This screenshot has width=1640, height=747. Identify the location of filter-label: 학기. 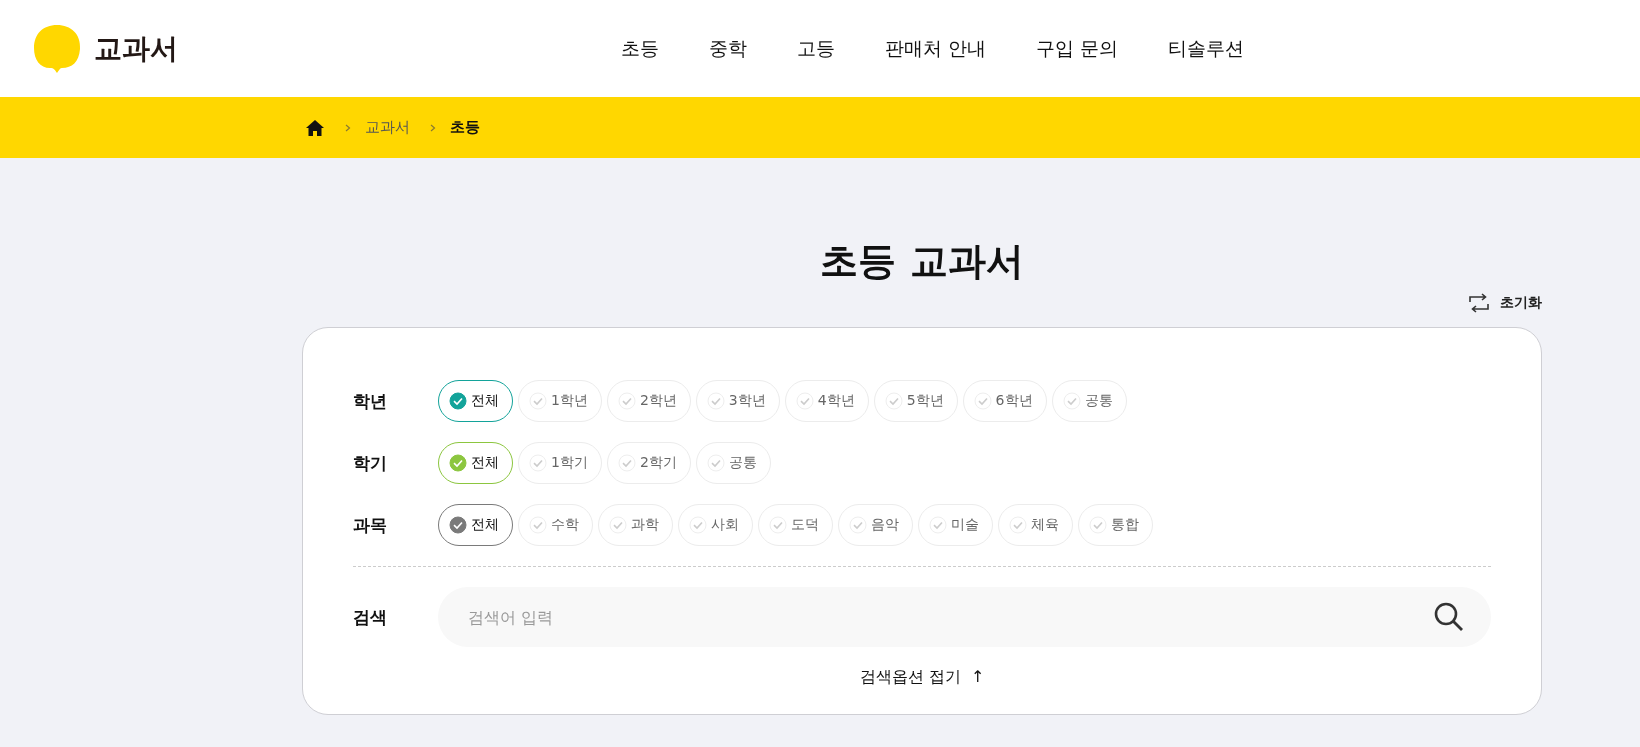
(370, 463).